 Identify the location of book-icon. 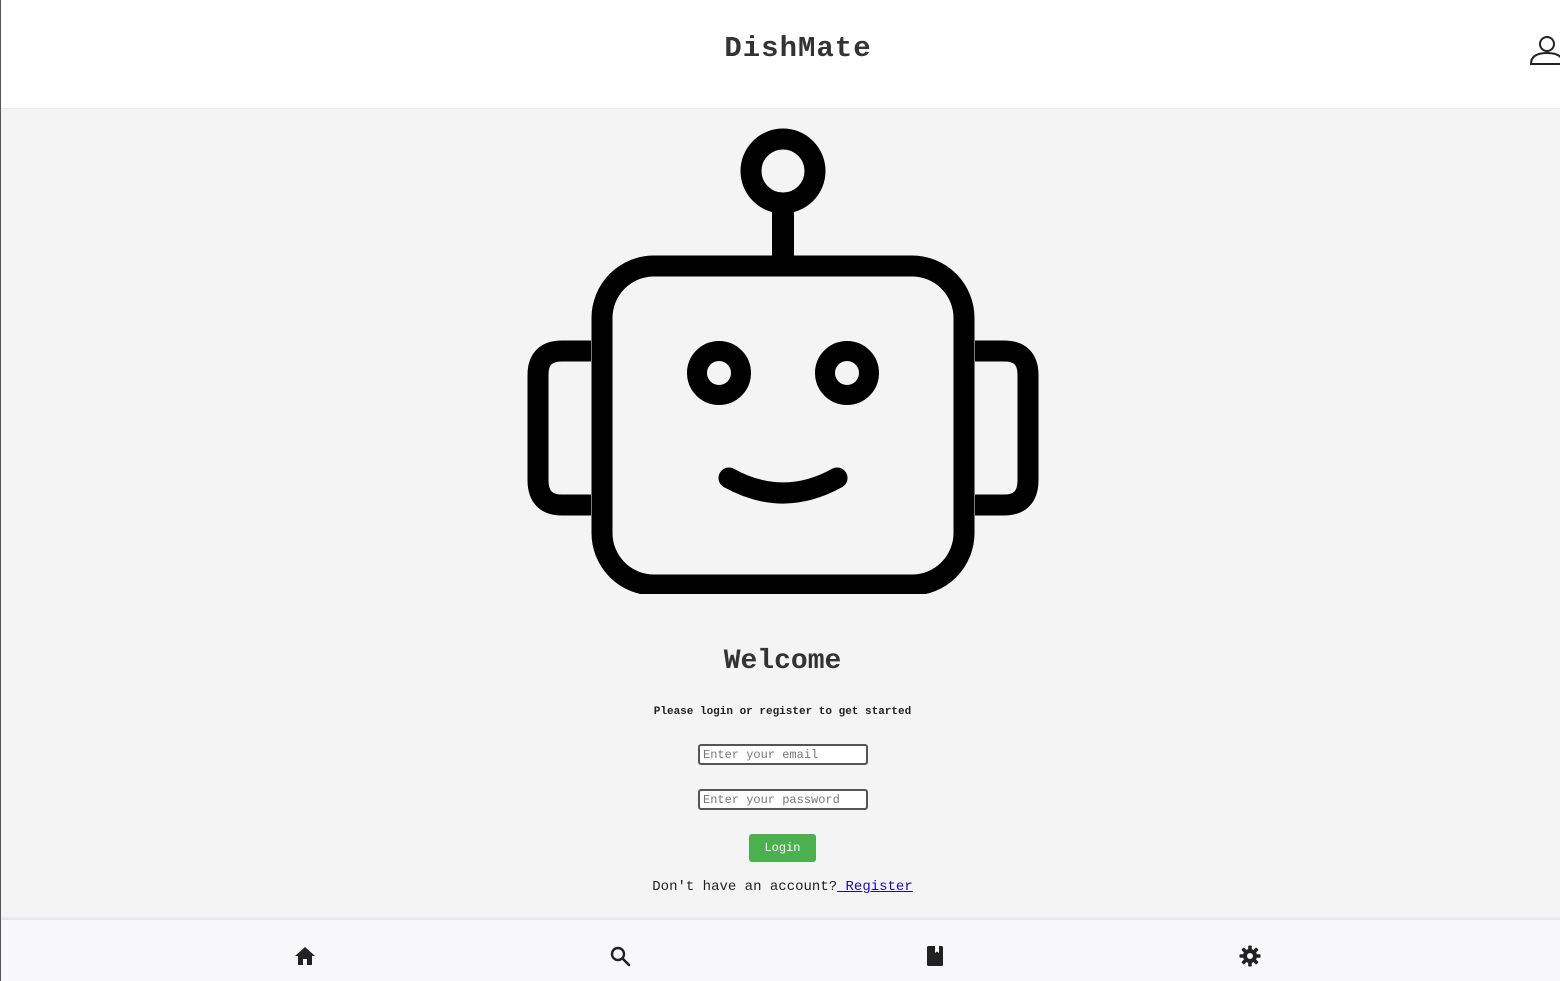
(935, 956).